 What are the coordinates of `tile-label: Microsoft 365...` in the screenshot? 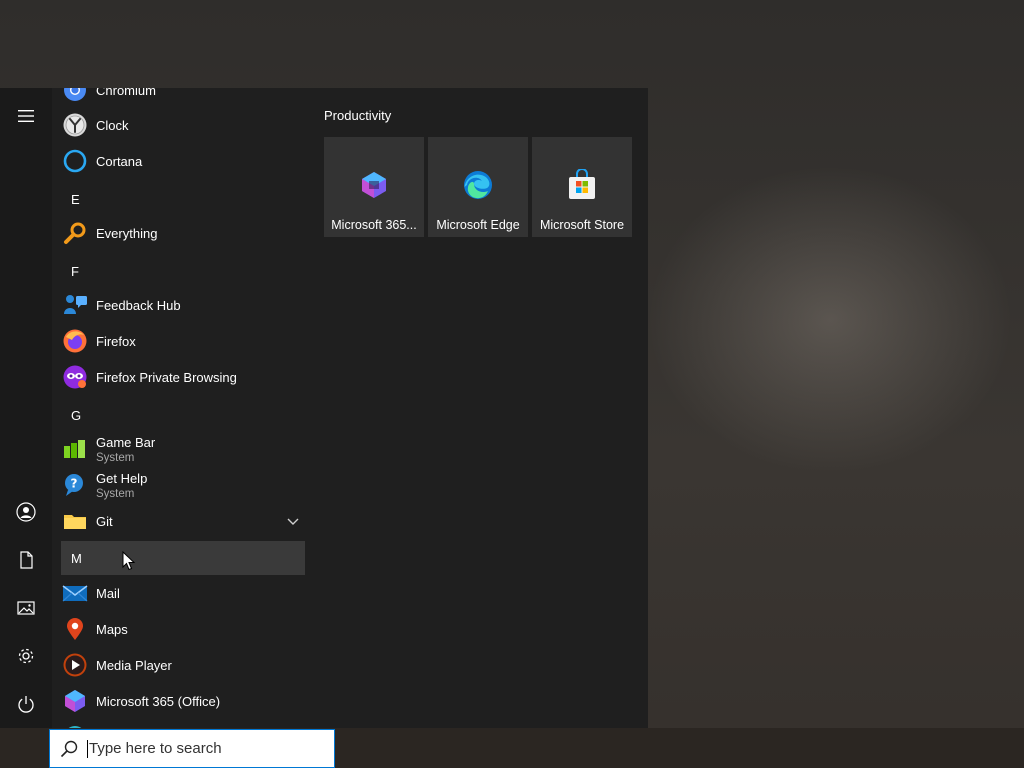 It's located at (374, 225).